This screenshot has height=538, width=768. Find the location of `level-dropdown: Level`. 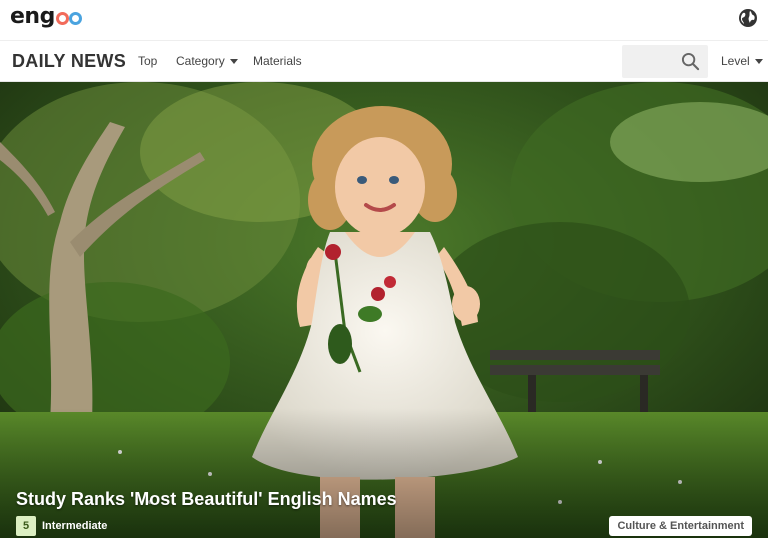

level-dropdown: Level is located at coordinates (742, 61).